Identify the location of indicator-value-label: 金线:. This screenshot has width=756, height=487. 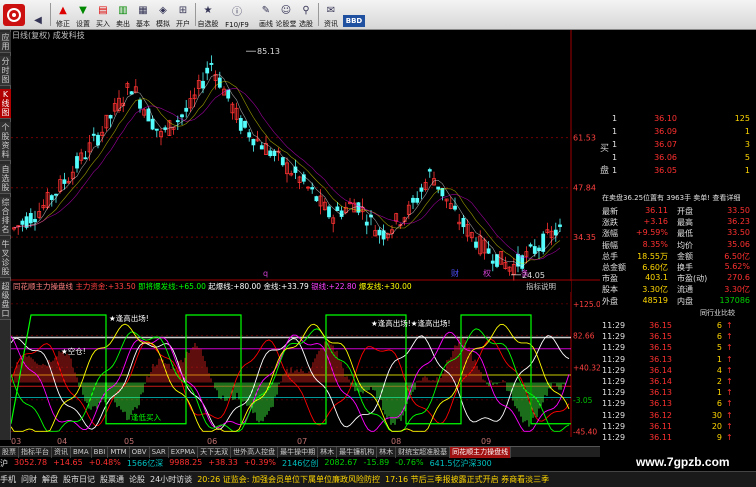
(271, 286).